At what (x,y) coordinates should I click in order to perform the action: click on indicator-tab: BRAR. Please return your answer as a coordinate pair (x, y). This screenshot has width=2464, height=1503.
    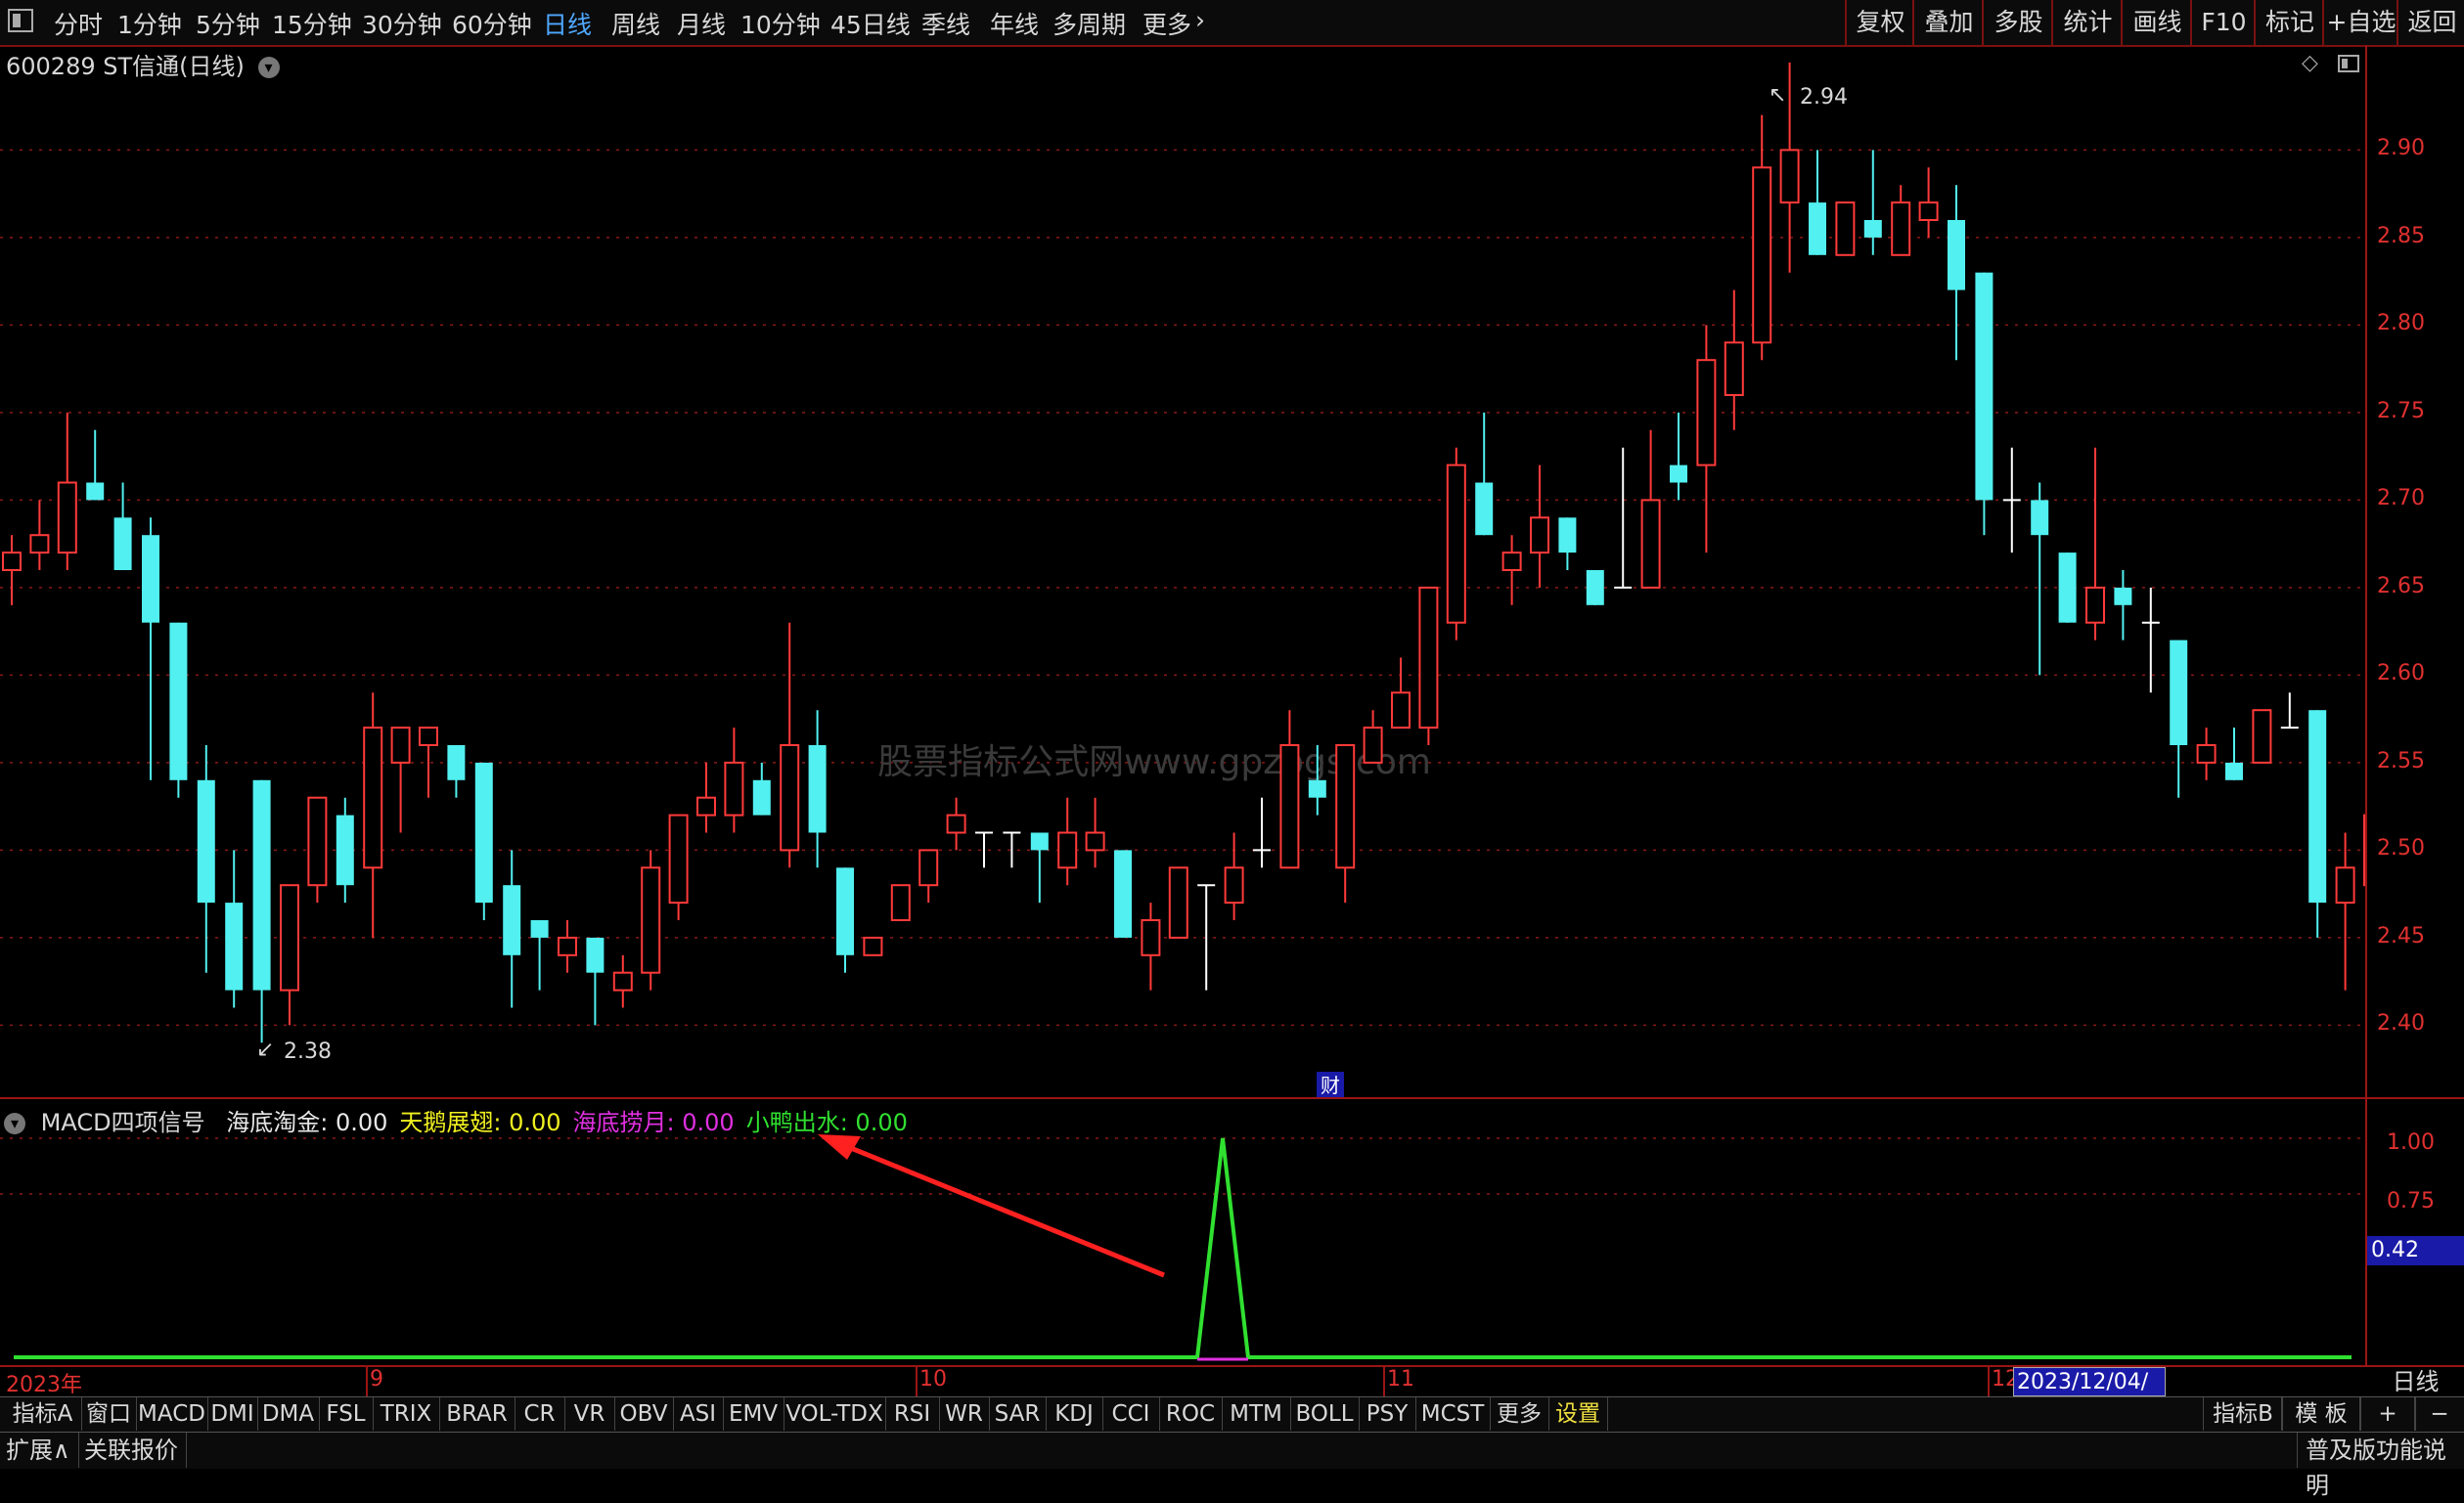
    Looking at the image, I should click on (477, 1414).